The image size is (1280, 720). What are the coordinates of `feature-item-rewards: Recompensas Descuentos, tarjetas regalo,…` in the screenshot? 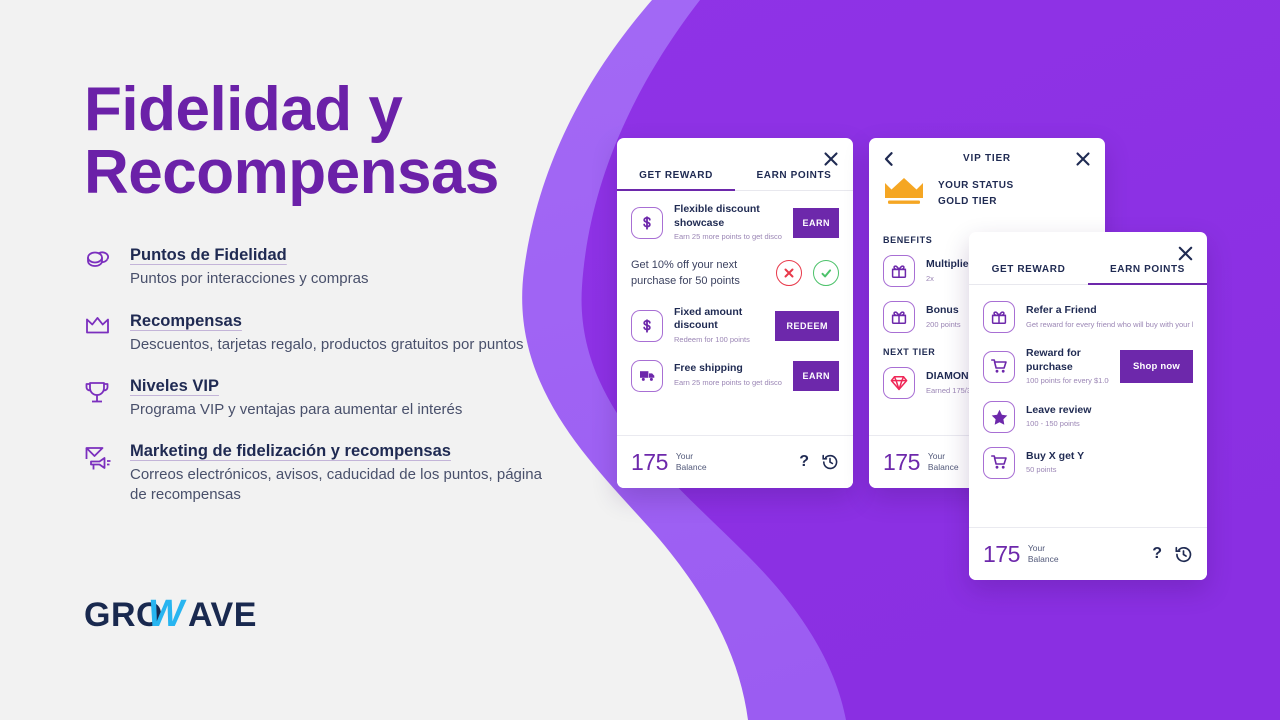 It's located at (319, 333).